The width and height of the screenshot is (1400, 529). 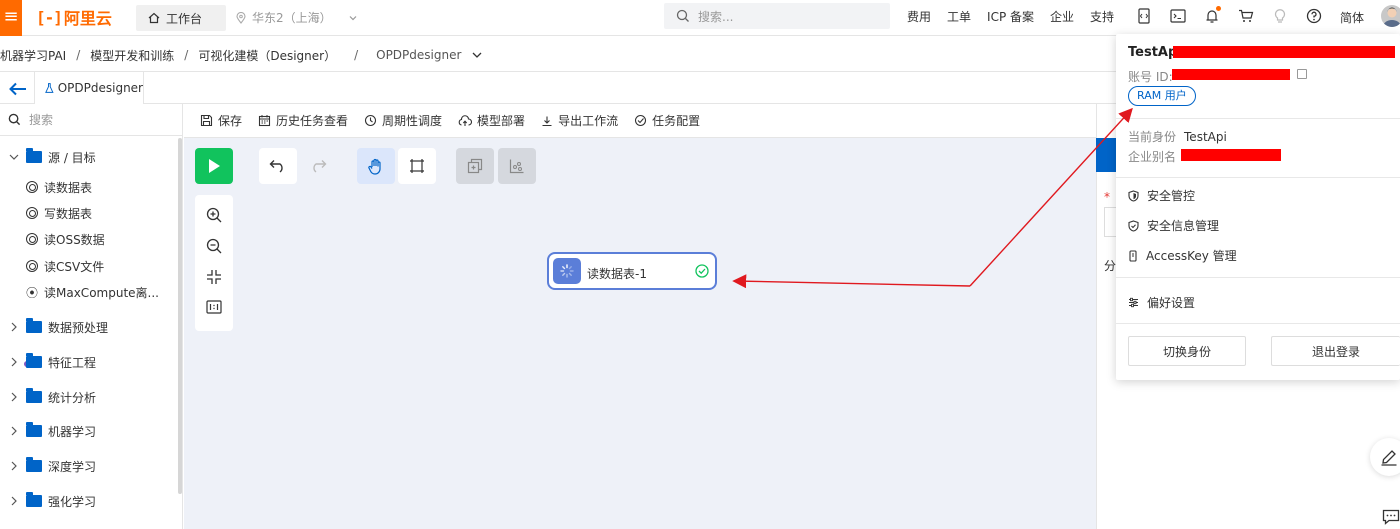 What do you see at coordinates (74, 266) in the screenshot?
I see `component-label: 读CSV文件` at bounding box center [74, 266].